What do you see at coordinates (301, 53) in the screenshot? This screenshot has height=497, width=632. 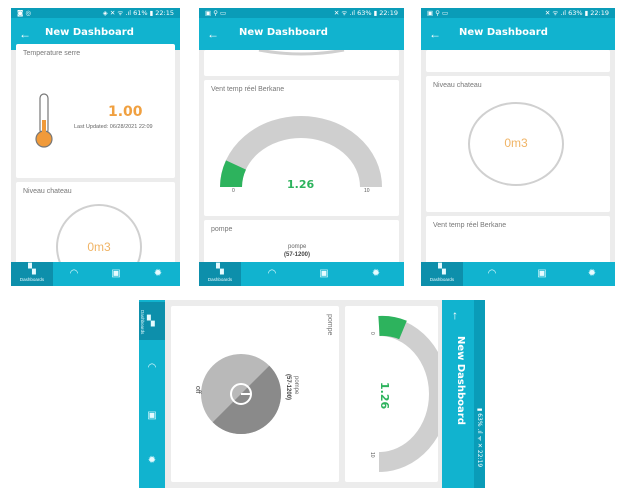 I see `gauge-arc-fragment` at bounding box center [301, 53].